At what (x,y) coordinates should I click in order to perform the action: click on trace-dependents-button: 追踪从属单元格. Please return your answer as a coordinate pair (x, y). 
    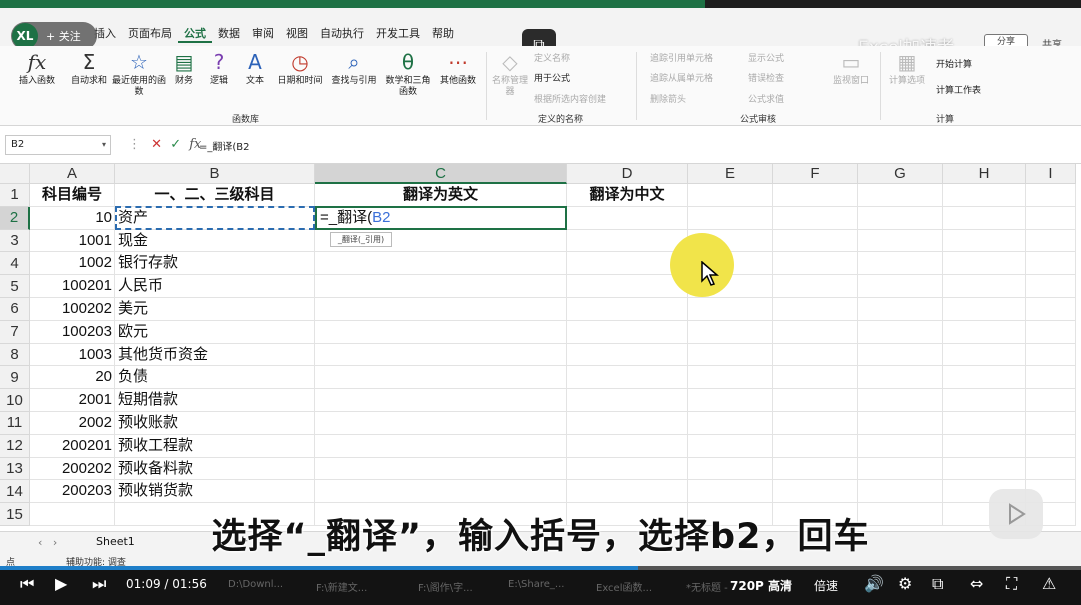
    Looking at the image, I should click on (681, 79).